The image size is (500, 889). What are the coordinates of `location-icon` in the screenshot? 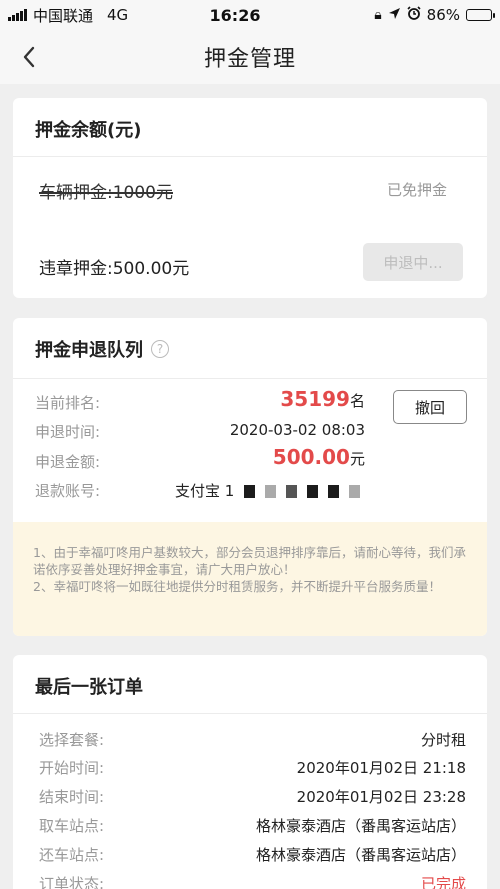 It's located at (394, 15).